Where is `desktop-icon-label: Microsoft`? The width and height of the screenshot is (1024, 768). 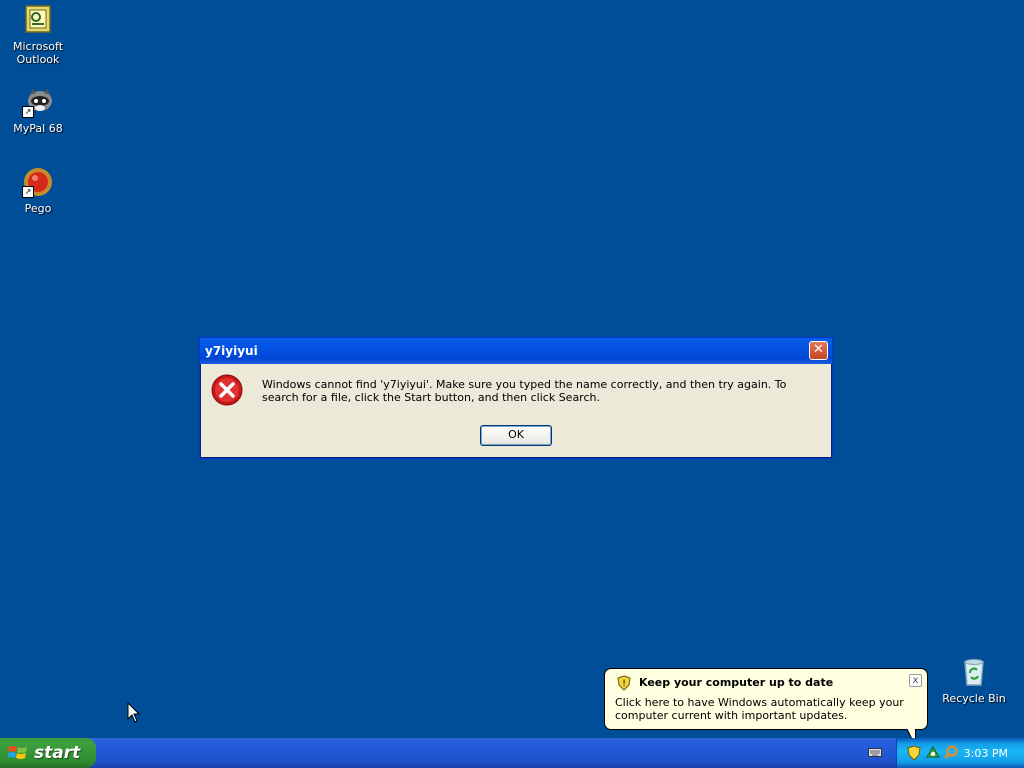 desktop-icon-label: Microsoft is located at coordinates (38, 46).